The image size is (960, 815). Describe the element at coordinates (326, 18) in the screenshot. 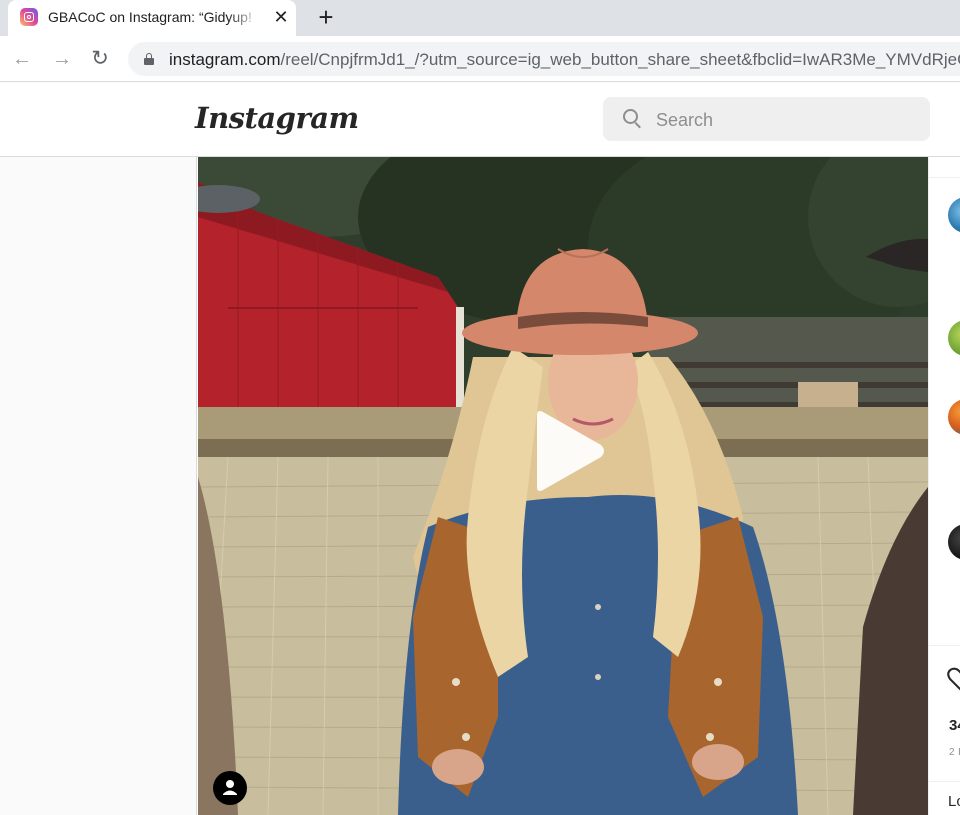

I see `new-tab-button: +` at that location.